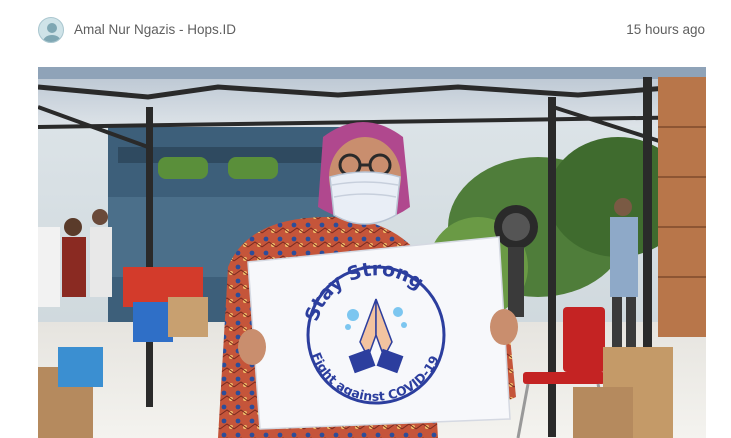 The image size is (731, 438). What do you see at coordinates (155, 29) in the screenshot?
I see `author-name: Amal Nur Ngazis - Hops.ID` at bounding box center [155, 29].